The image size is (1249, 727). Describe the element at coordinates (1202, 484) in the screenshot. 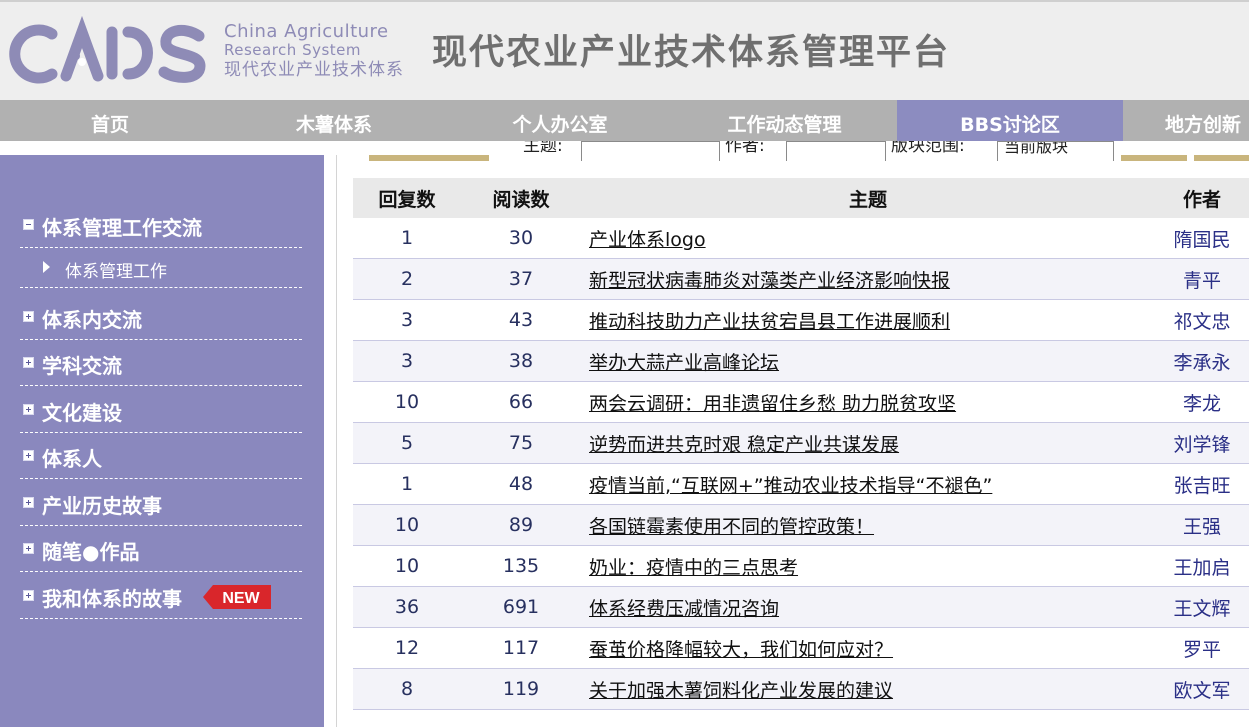

I see `author-link: 张吉旺` at that location.